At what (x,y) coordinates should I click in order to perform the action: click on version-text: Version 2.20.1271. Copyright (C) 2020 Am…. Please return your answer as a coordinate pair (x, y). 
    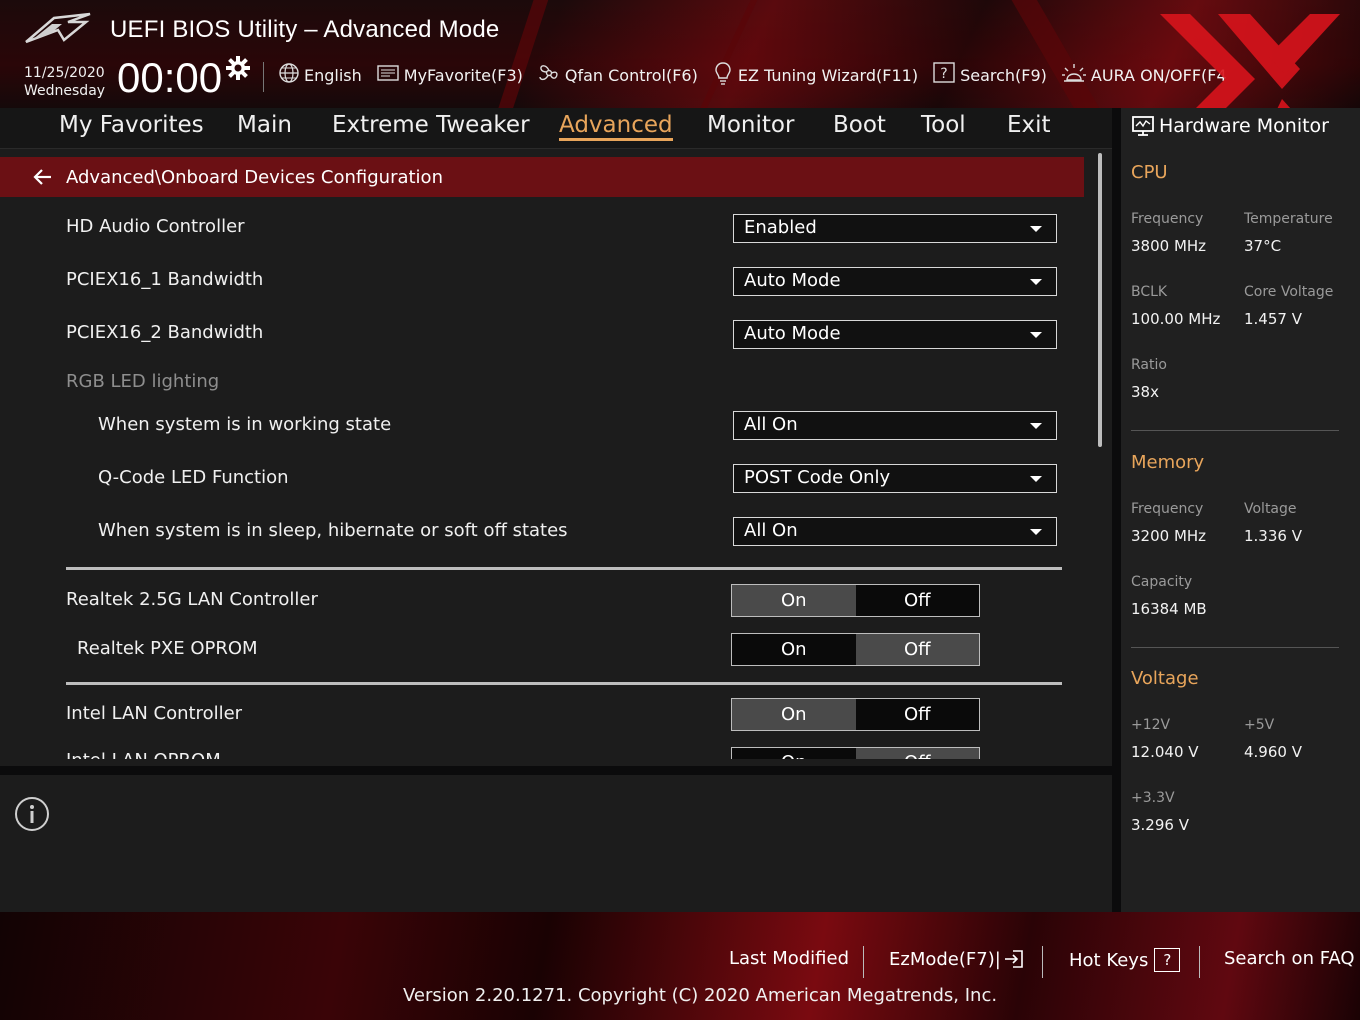
    Looking at the image, I should click on (700, 995).